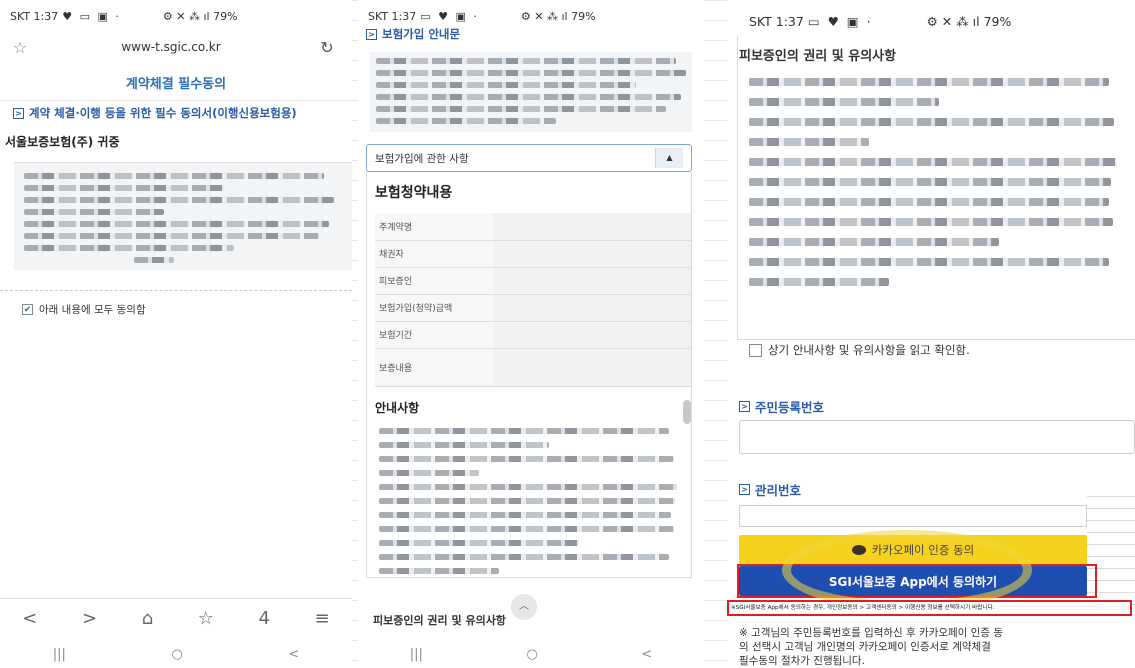 This screenshot has height=668, width=1135. What do you see at coordinates (755, 350) in the screenshot?
I see `confirm-checkbox` at bounding box center [755, 350].